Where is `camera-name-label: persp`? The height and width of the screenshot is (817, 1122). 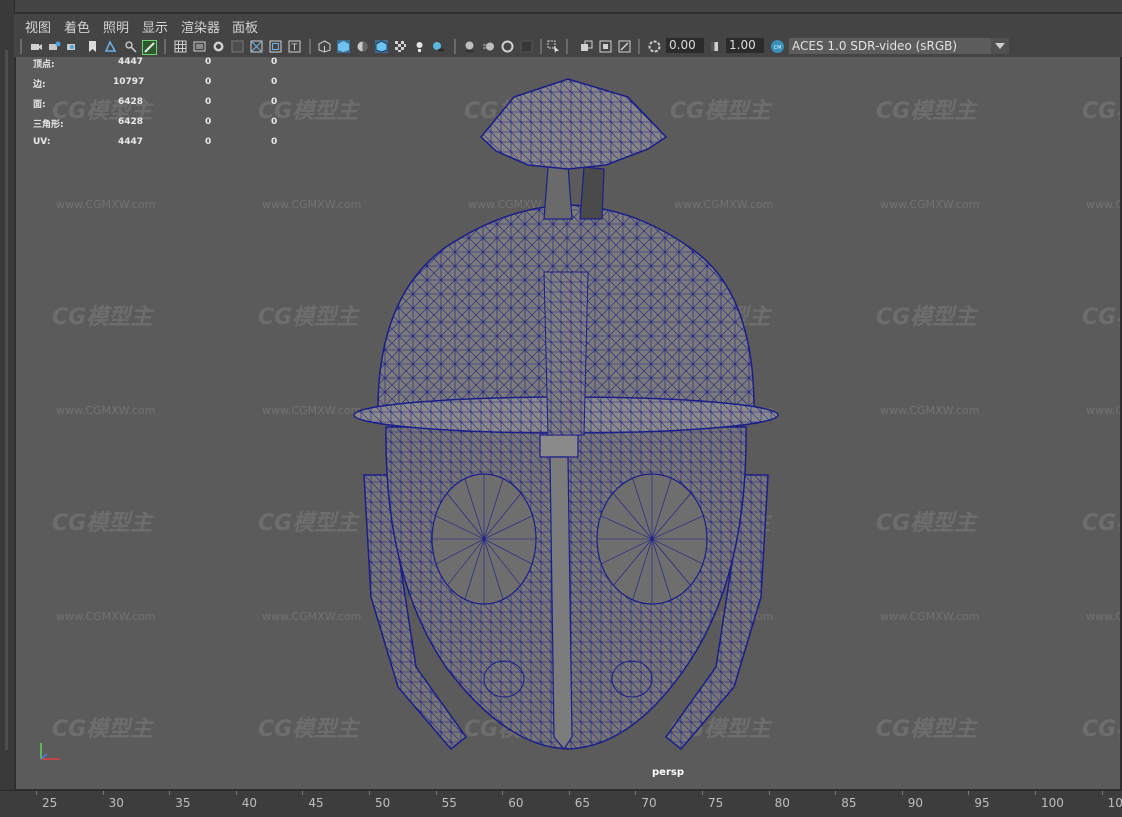 camera-name-label: persp is located at coordinates (668, 772).